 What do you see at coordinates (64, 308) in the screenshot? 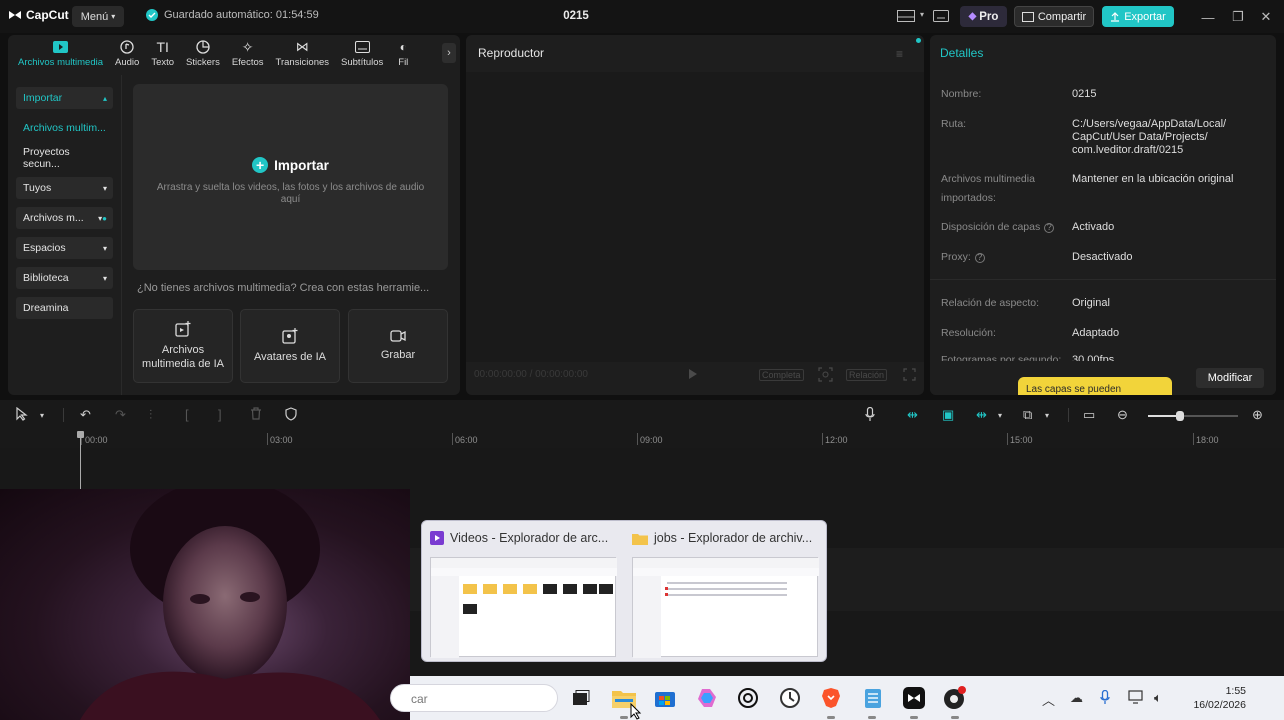
I see `sidebar-item-dreamina: Dreamina` at bounding box center [64, 308].